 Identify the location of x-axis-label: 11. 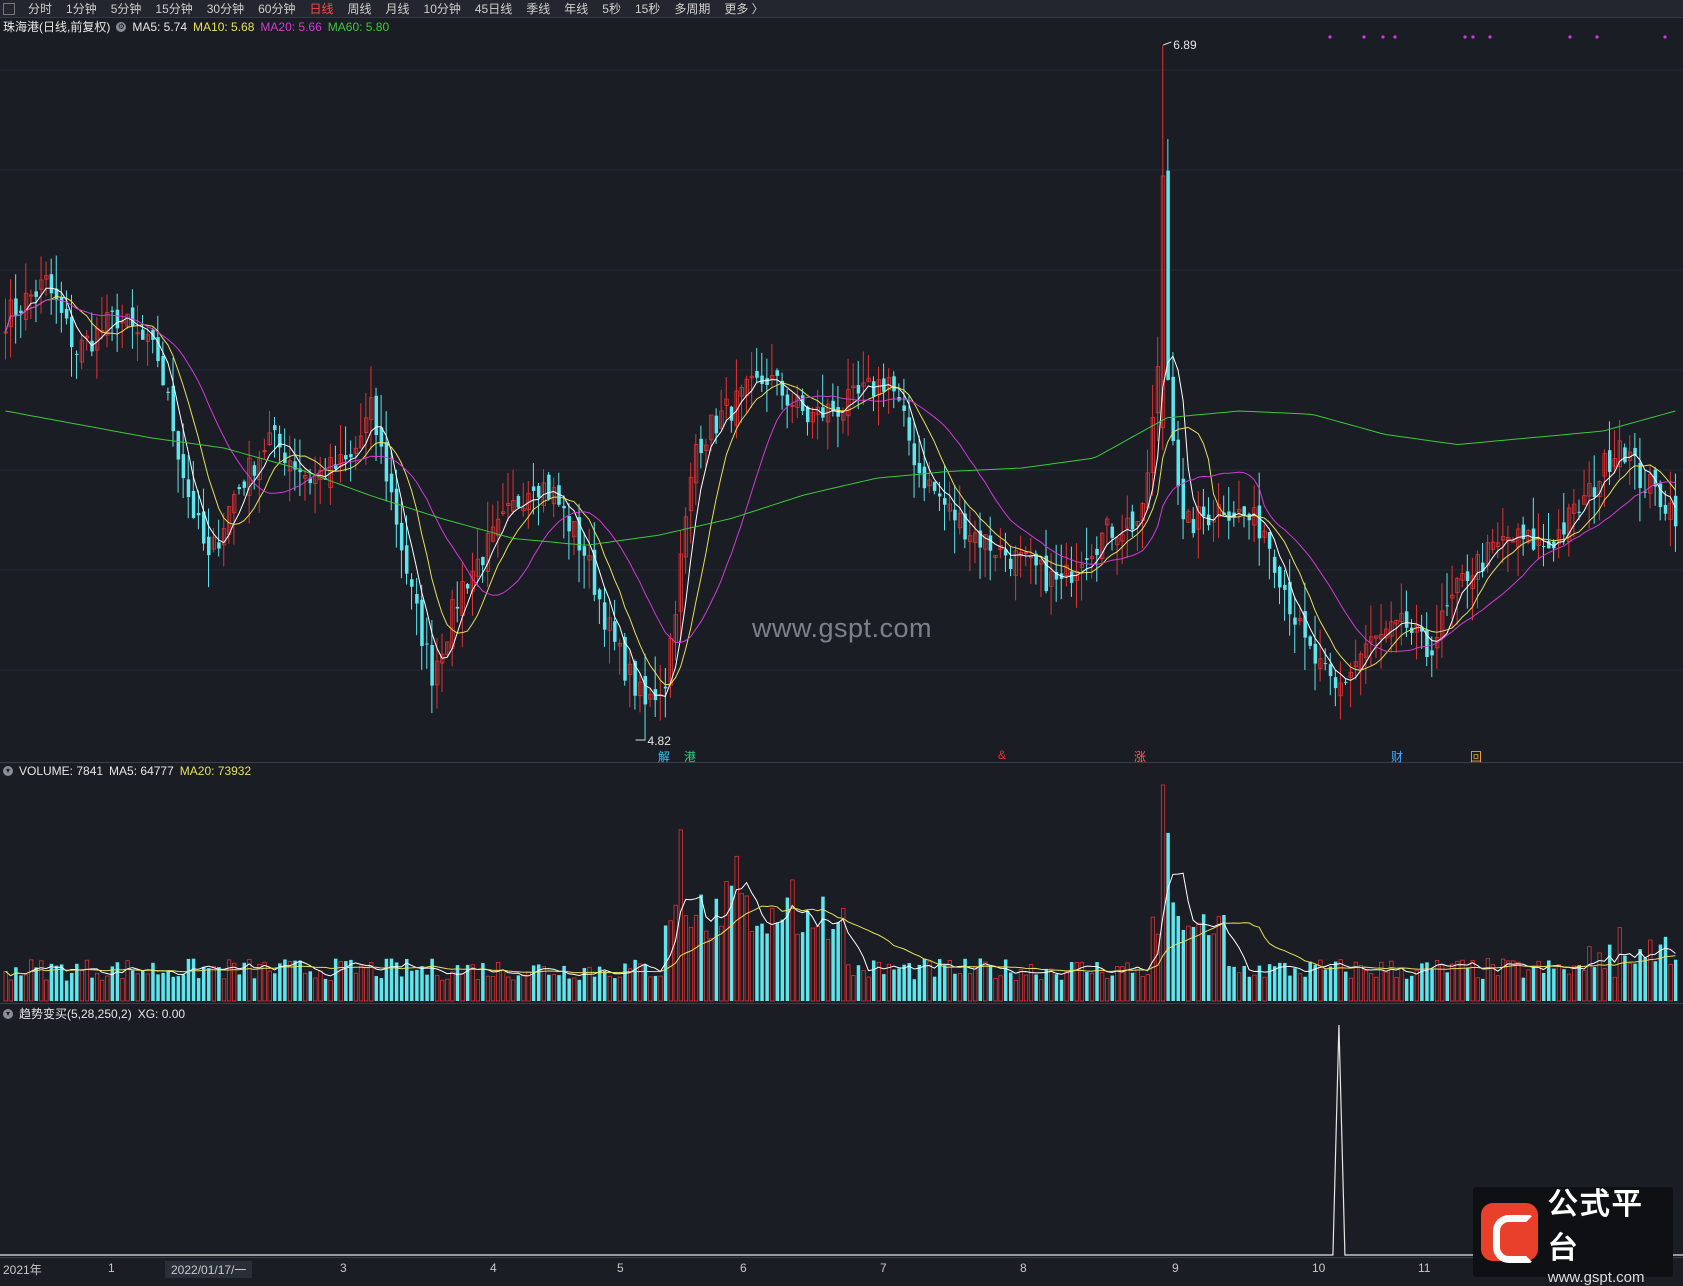
(1424, 1268).